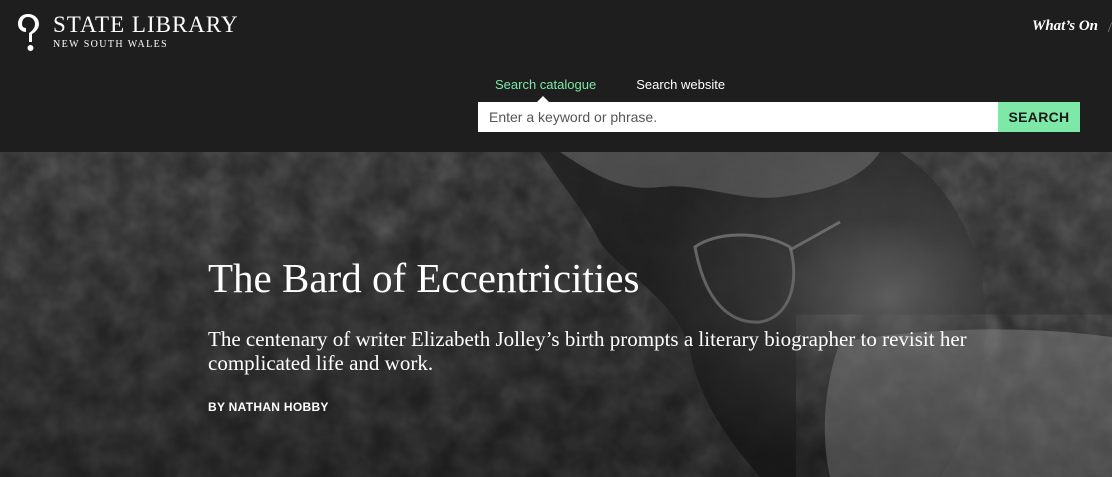 The width and height of the screenshot is (1112, 477). What do you see at coordinates (1039, 117) in the screenshot?
I see `search-button: SEARCH` at bounding box center [1039, 117].